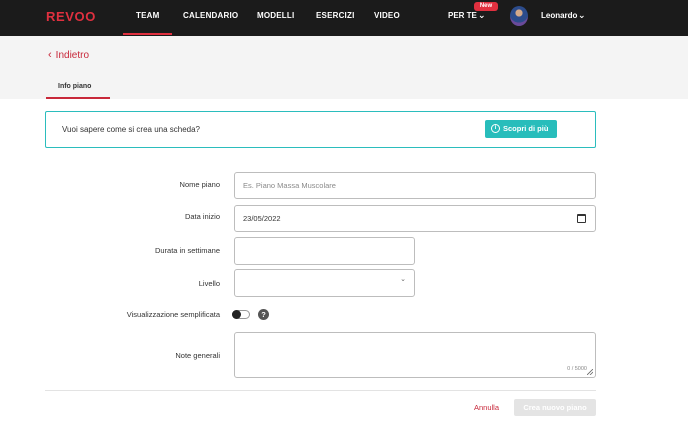  I want to click on page-header, so click(344, 67).